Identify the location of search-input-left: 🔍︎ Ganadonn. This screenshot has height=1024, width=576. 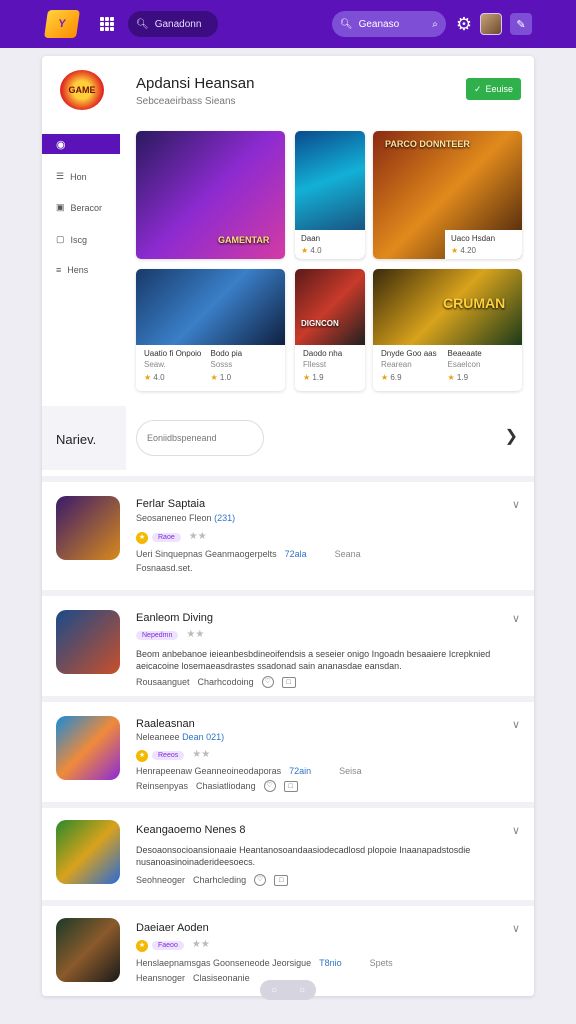
(173, 24).